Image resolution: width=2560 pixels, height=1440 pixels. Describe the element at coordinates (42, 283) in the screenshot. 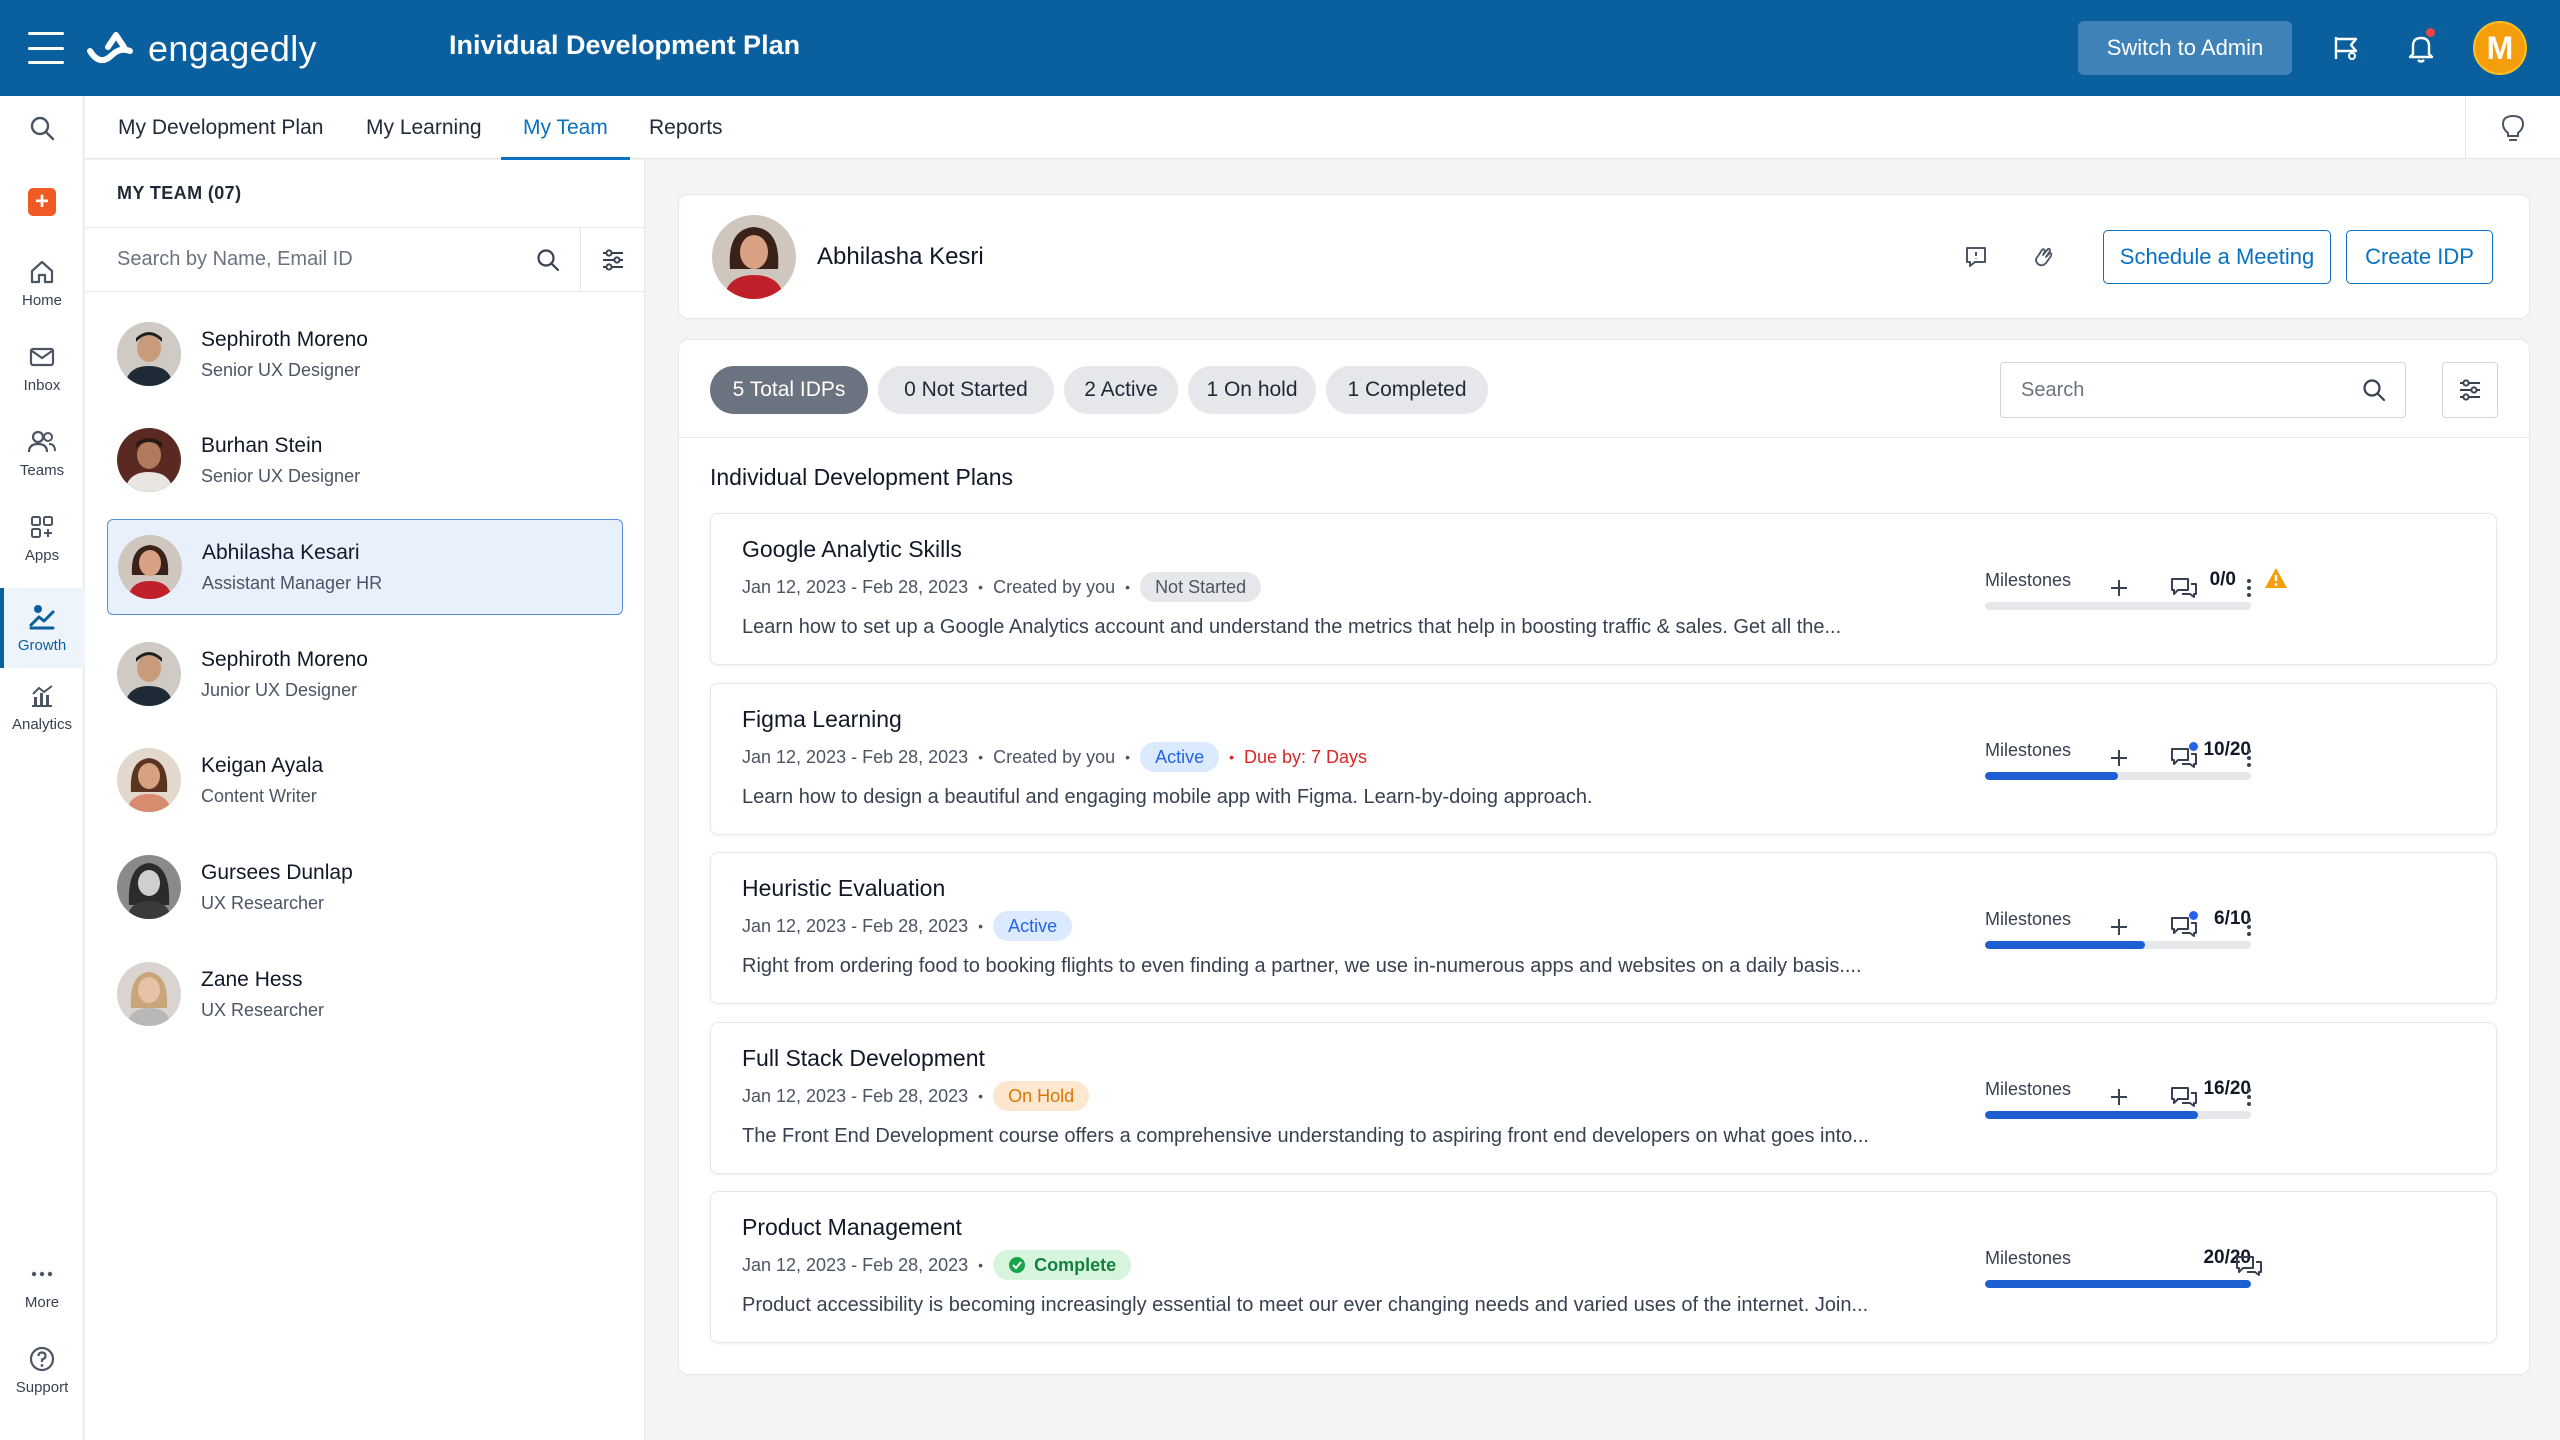

I see `rail-item-home: Home` at that location.